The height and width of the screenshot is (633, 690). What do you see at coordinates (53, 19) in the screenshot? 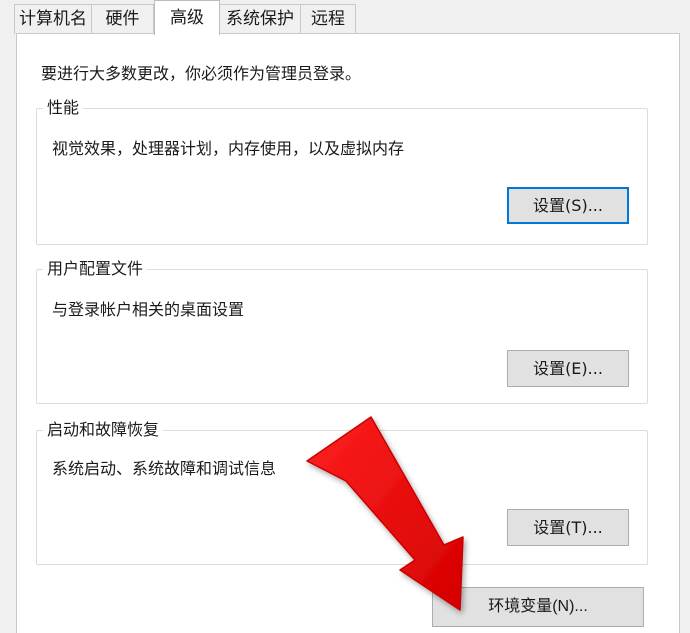
I see `tab-computer-name: 计算机名` at bounding box center [53, 19].